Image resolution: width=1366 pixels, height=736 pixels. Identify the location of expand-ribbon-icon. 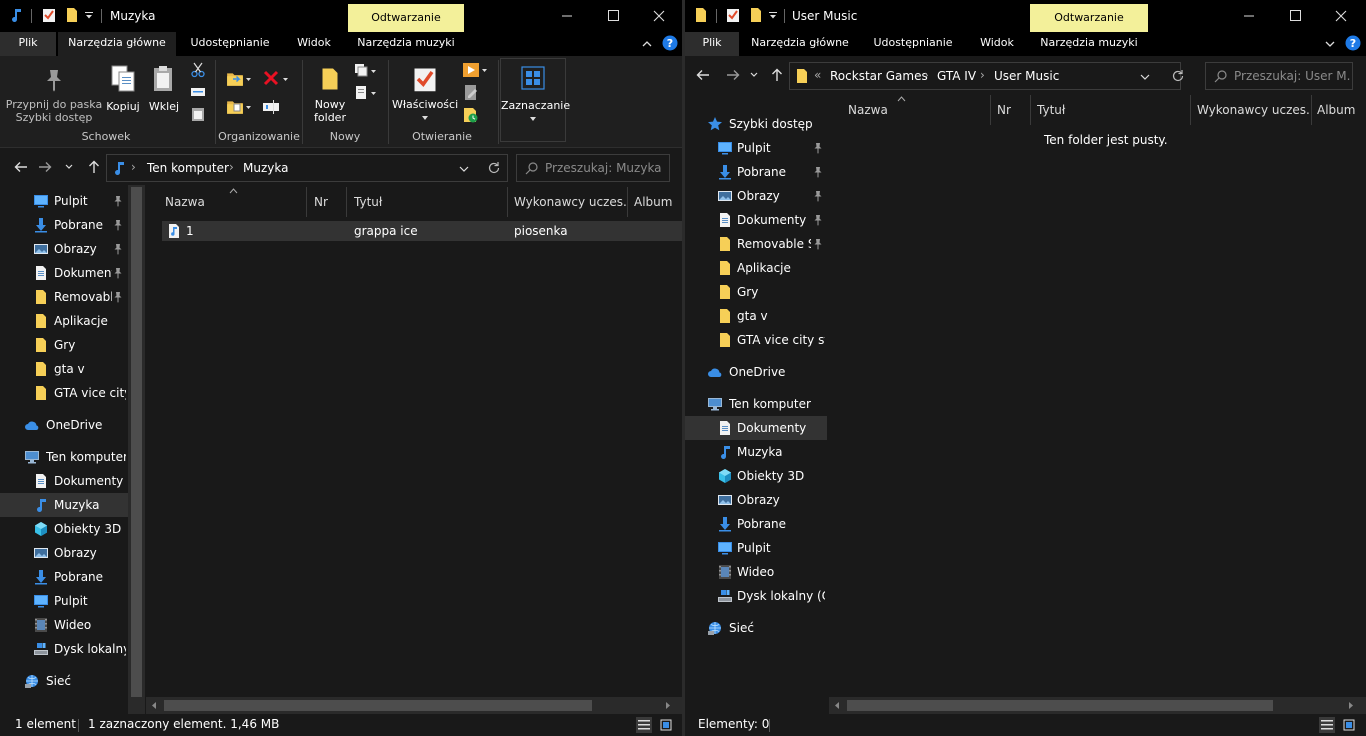
(1330, 44).